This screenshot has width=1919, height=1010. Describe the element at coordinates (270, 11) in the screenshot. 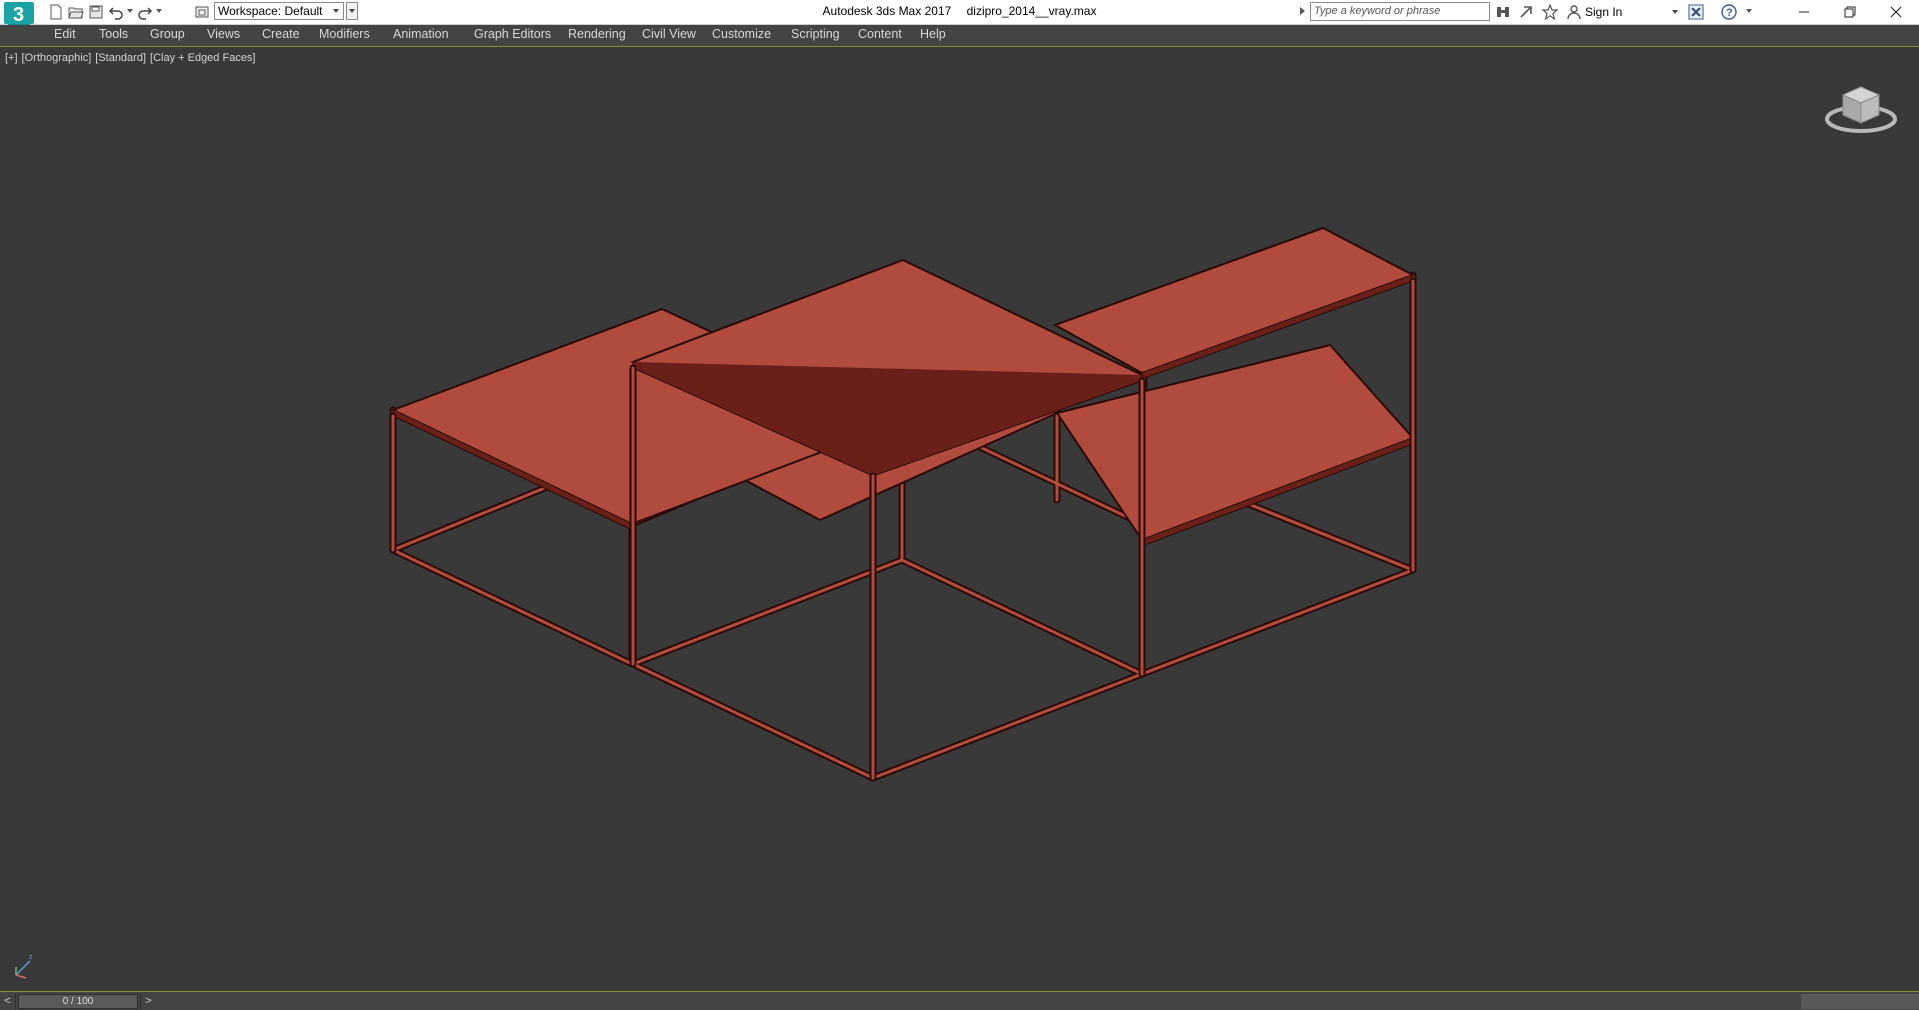

I see `workspace-label: Workspace: Default` at that location.